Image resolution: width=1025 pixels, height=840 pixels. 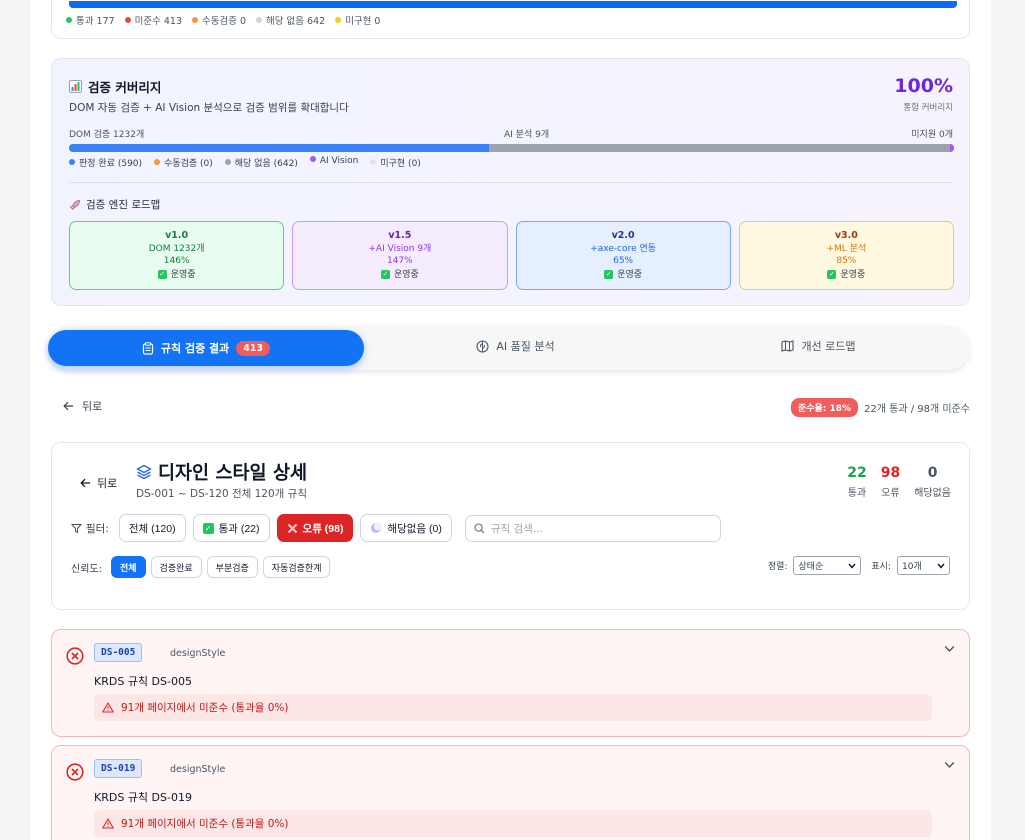 I want to click on trust-verified-button: 검증완료, so click(x=176, y=567).